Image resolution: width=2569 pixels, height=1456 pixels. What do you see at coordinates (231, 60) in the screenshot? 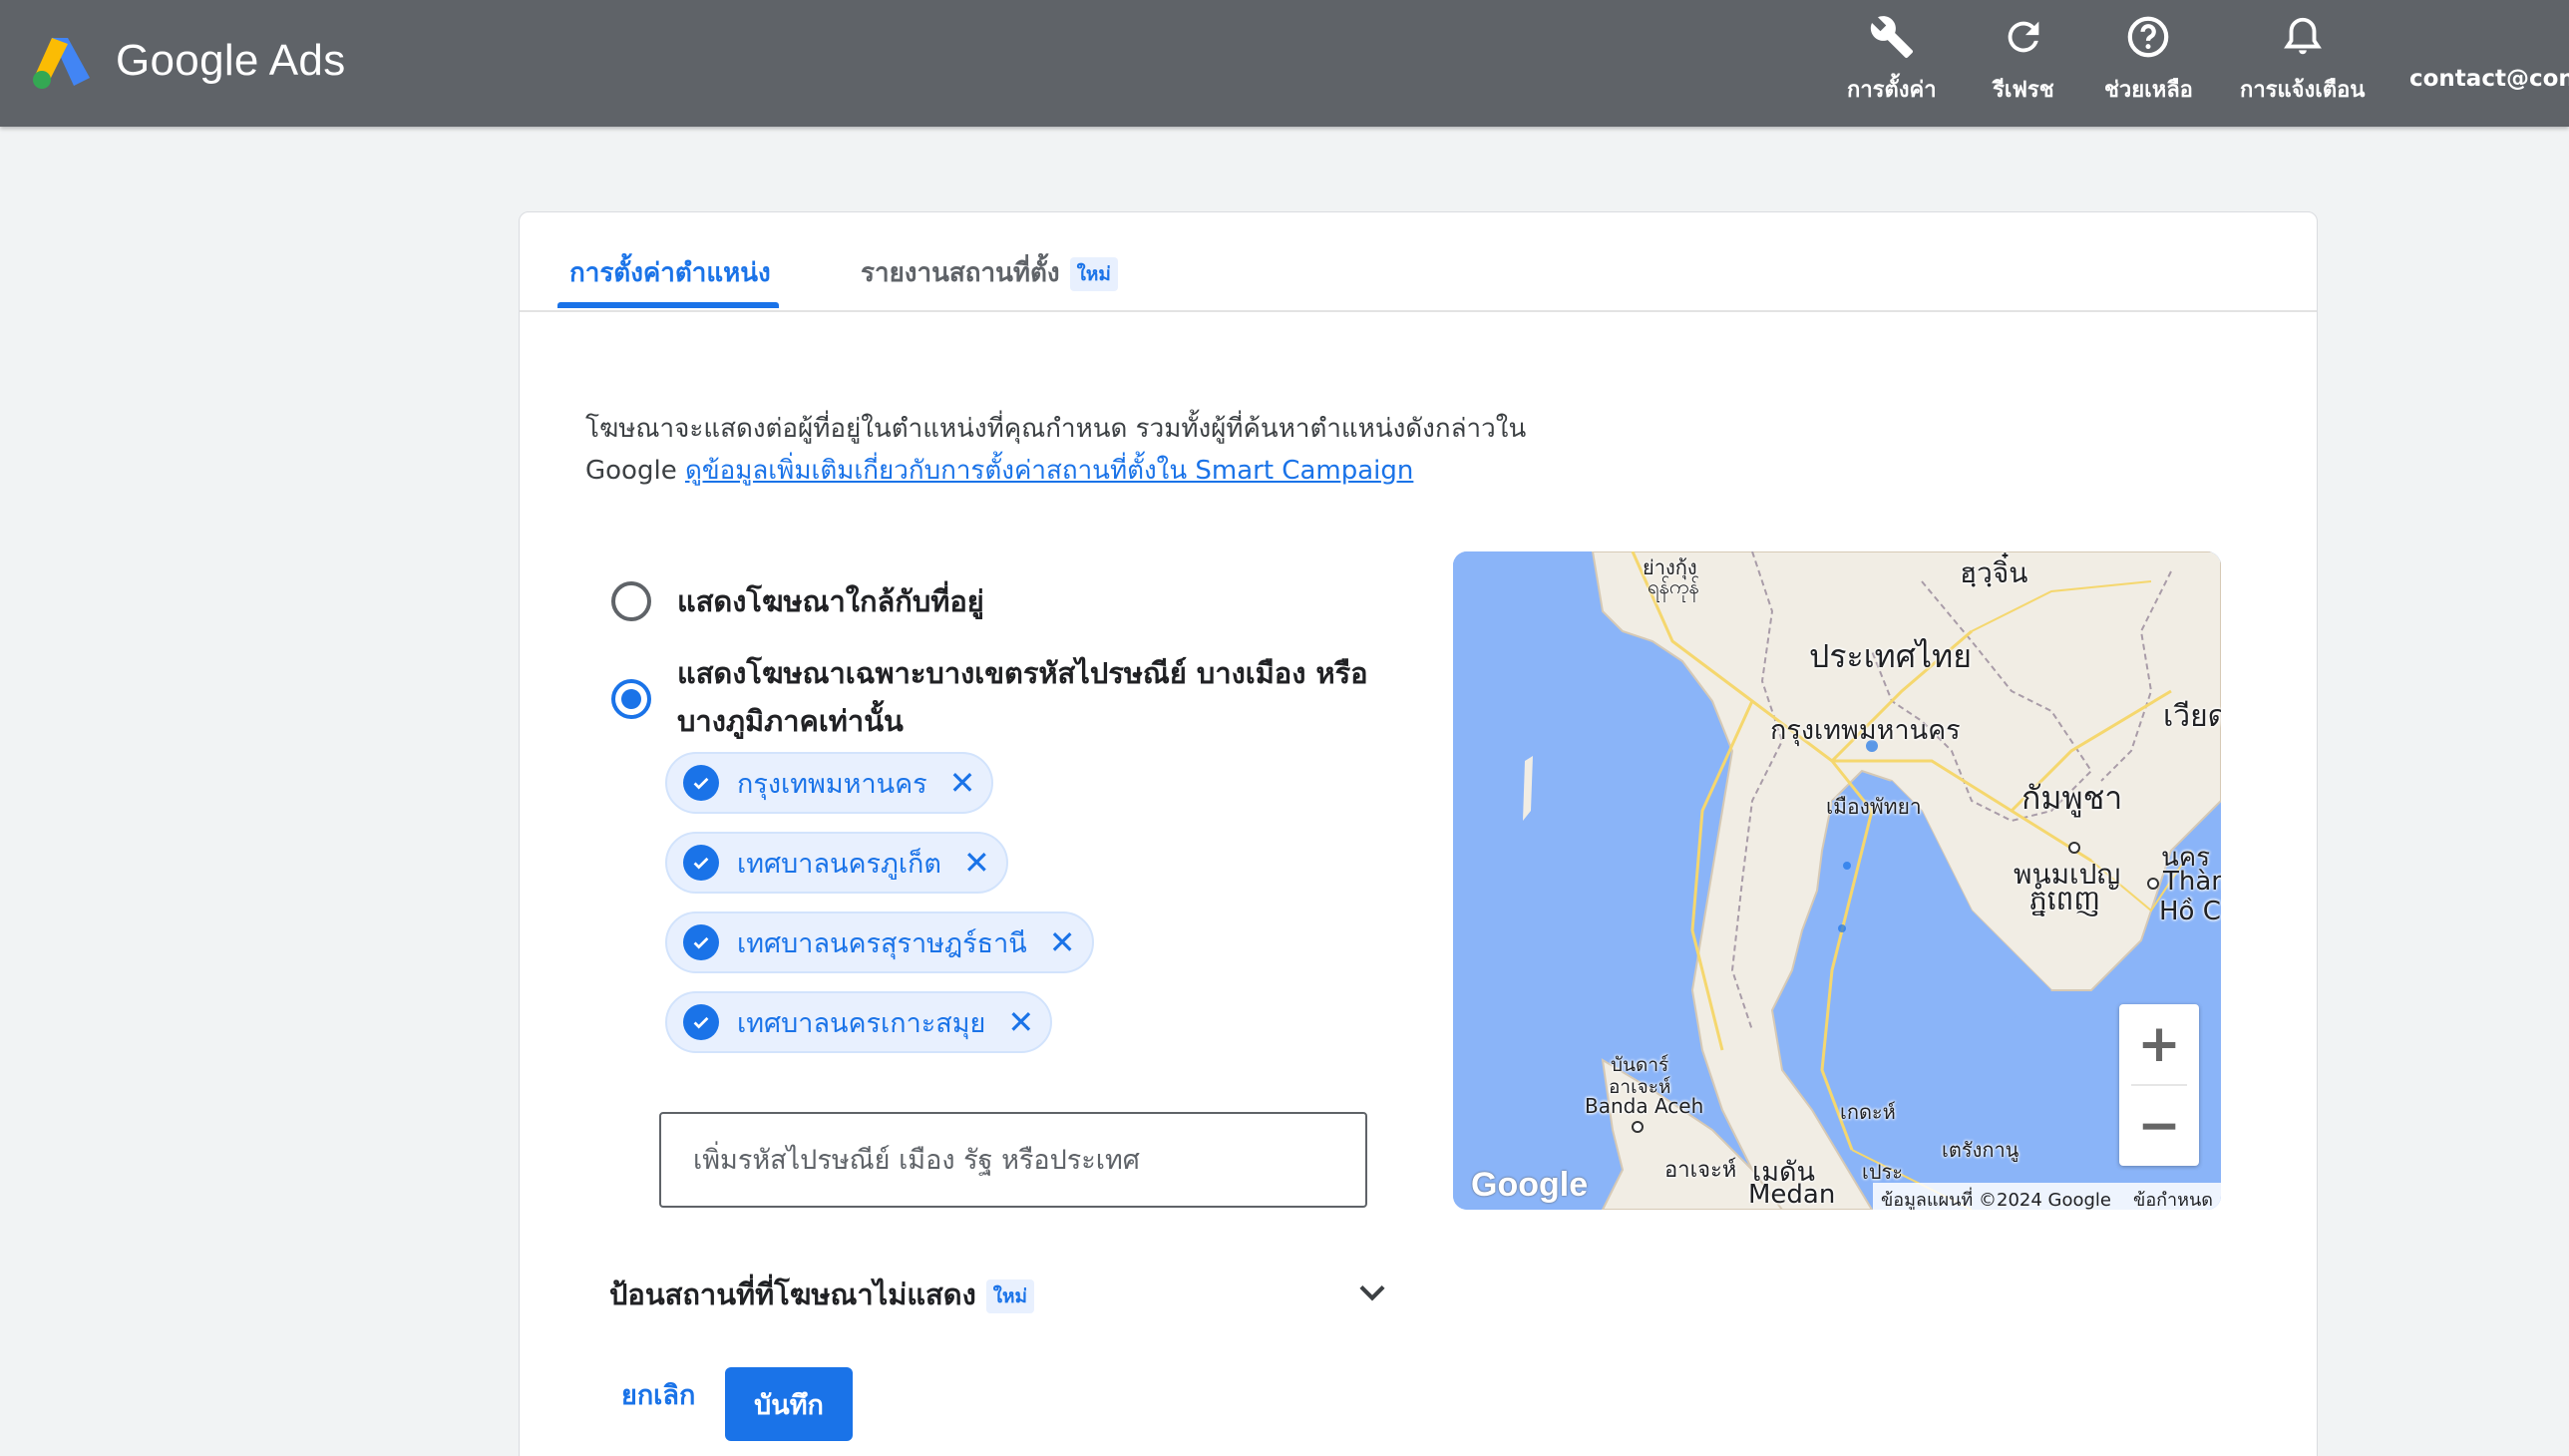
I see `brand-name: Google Ads` at bounding box center [231, 60].